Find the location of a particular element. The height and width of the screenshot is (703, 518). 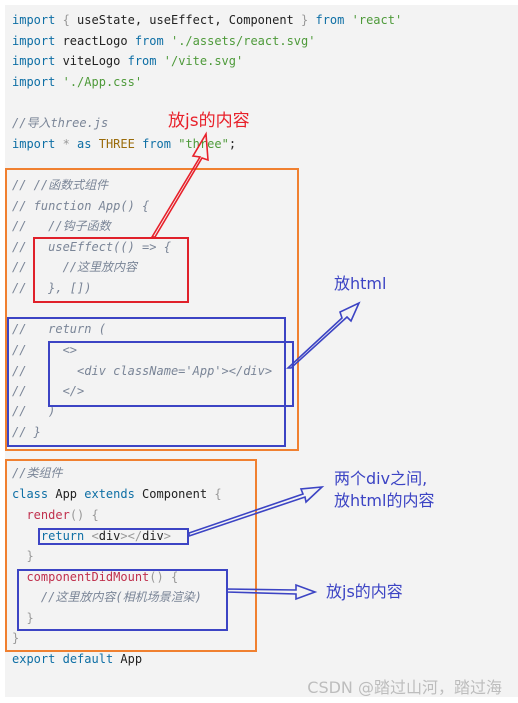

code-line: import './App.css' is located at coordinates (77, 82).